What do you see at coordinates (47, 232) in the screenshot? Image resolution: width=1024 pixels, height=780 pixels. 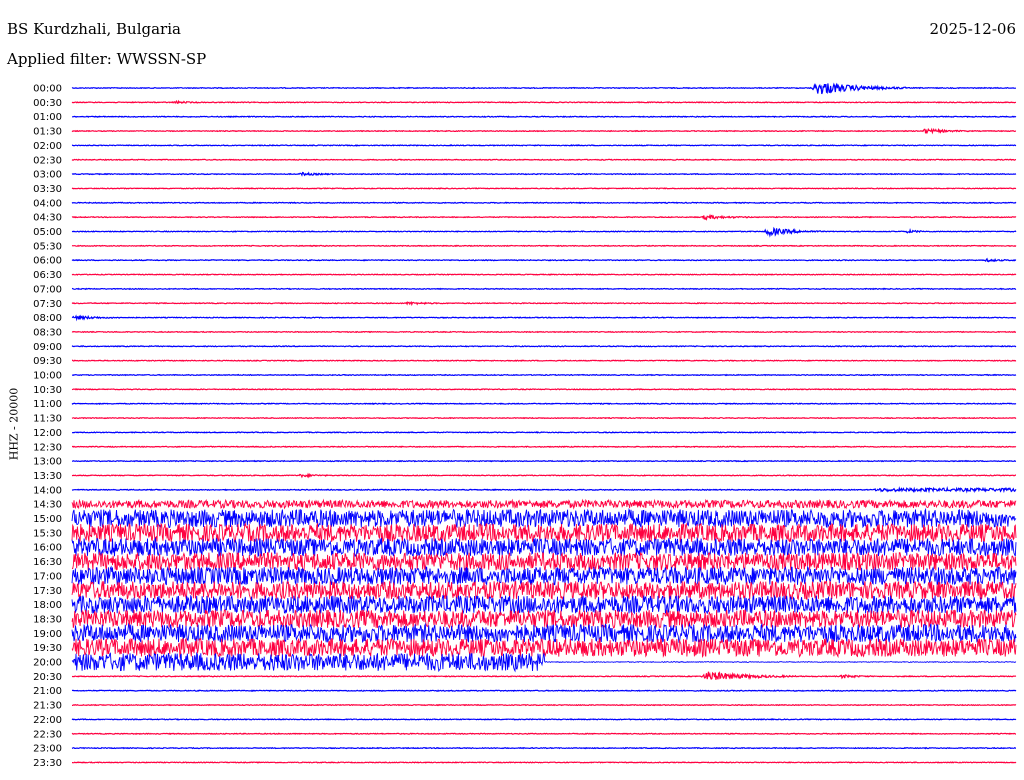 I see `row-label: 05:00` at bounding box center [47, 232].